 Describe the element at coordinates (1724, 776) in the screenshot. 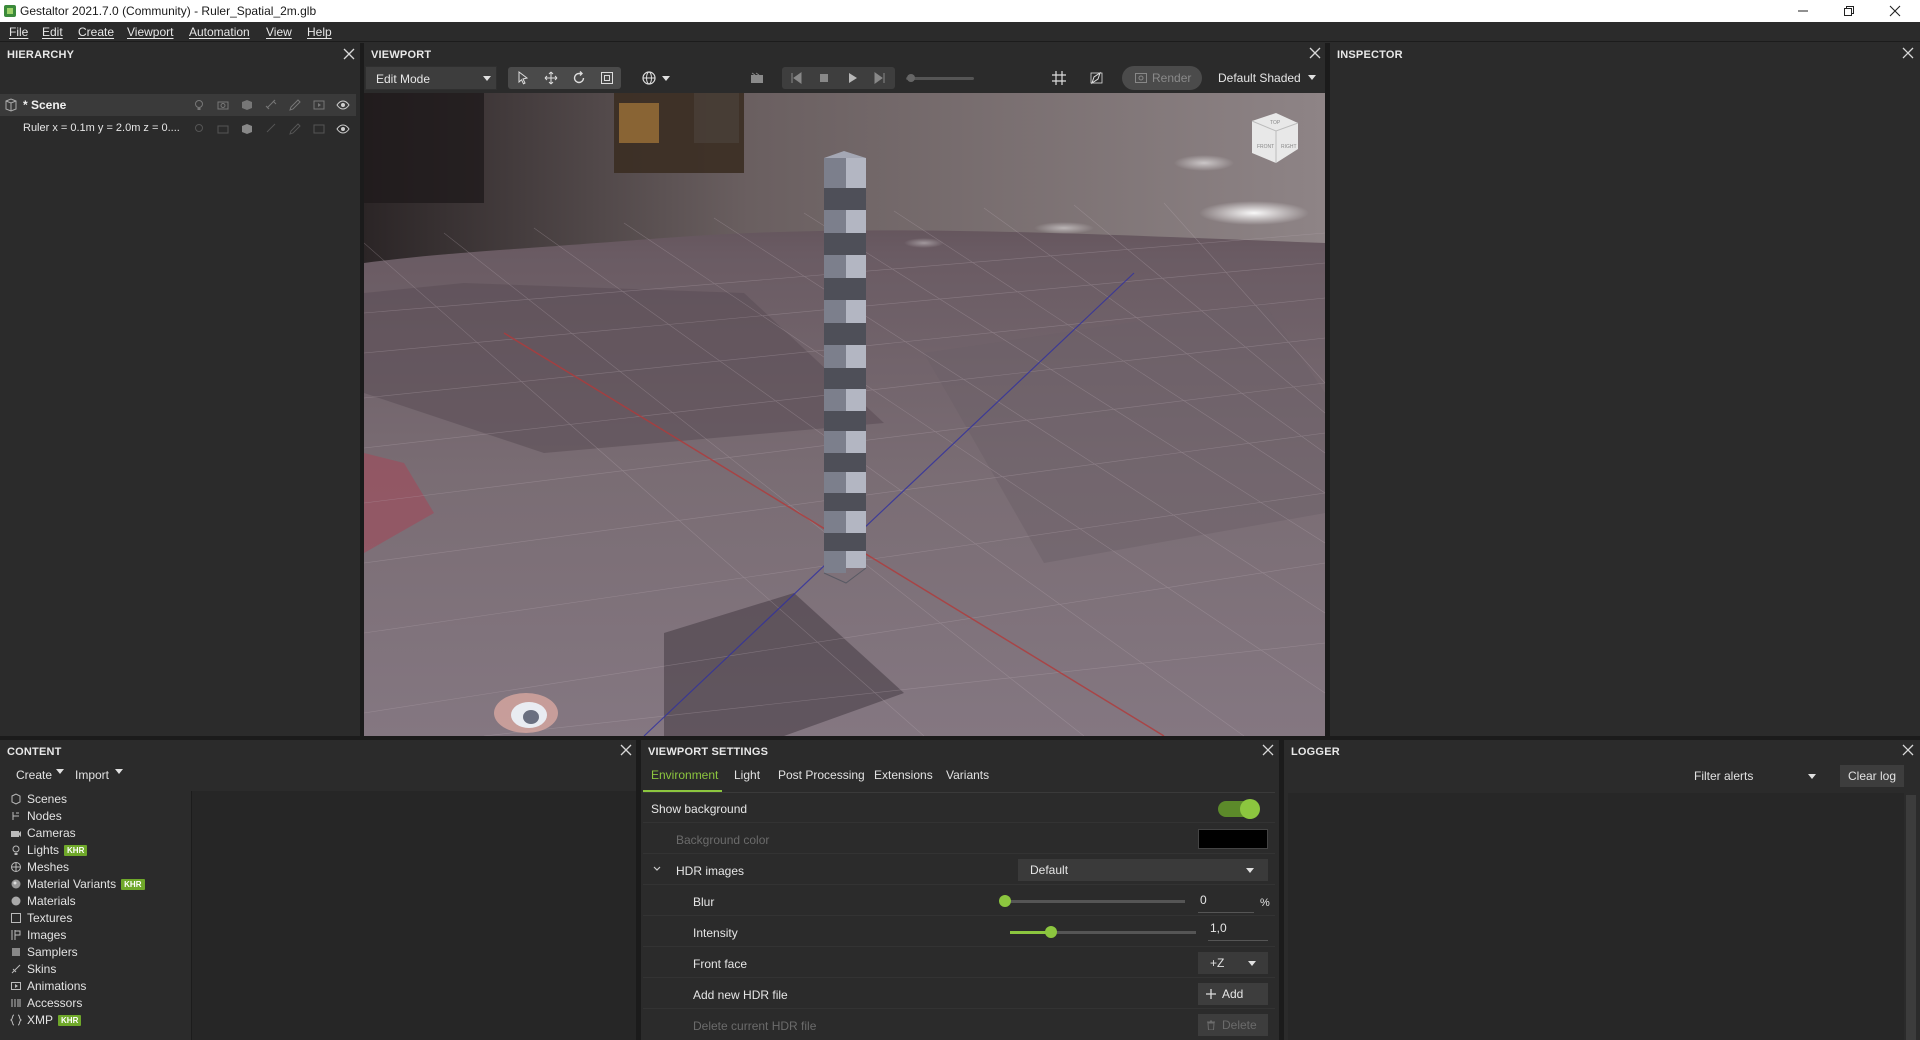

I see `filter-alerts-label: Filter alerts` at that location.